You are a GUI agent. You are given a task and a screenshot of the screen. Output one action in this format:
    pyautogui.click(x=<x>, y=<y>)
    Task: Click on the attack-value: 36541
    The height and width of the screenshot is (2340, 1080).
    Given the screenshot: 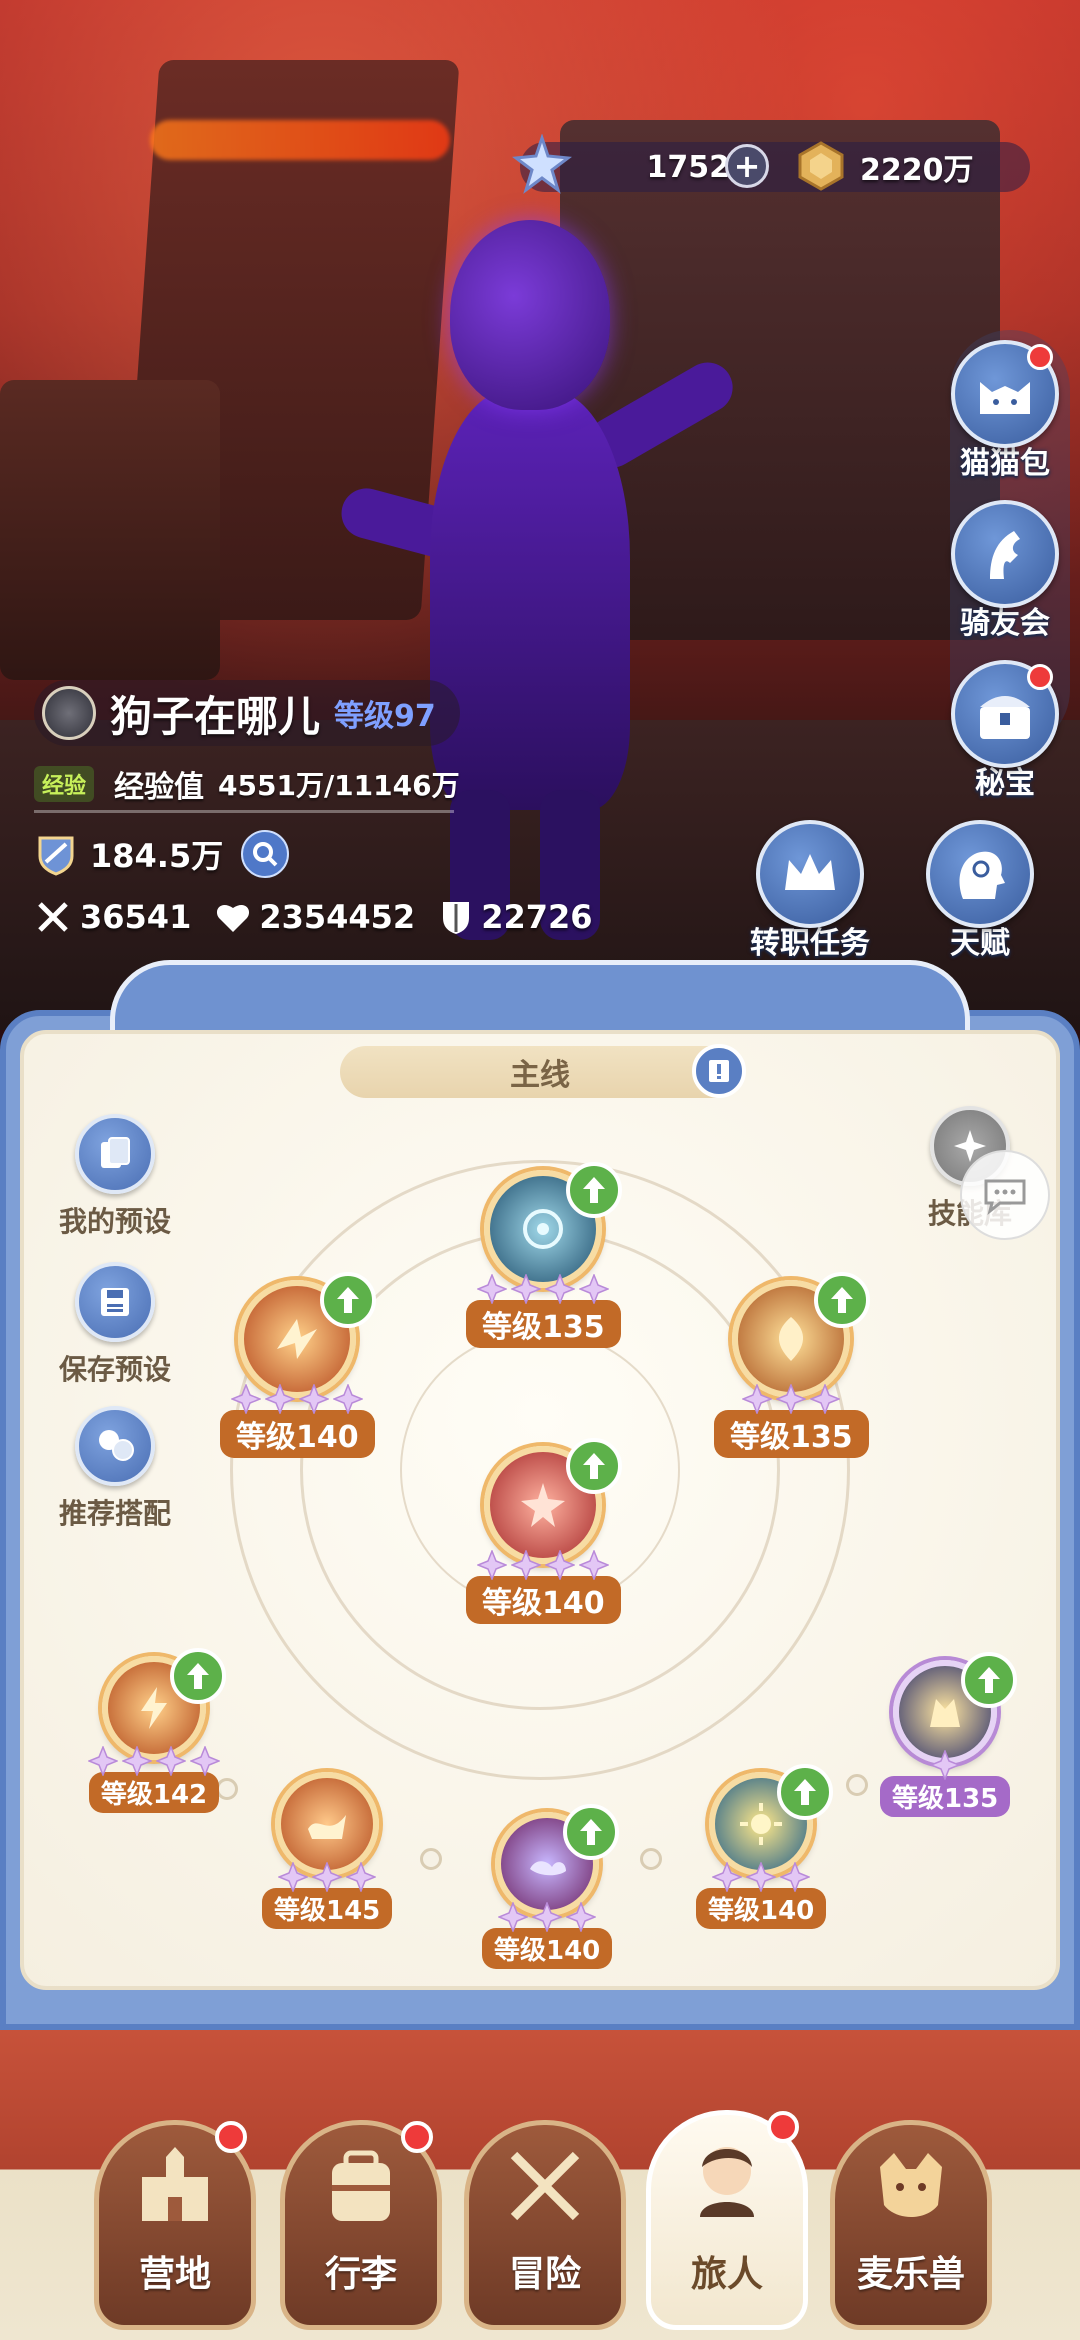 What is the action you would take?
    pyautogui.click(x=136, y=917)
    